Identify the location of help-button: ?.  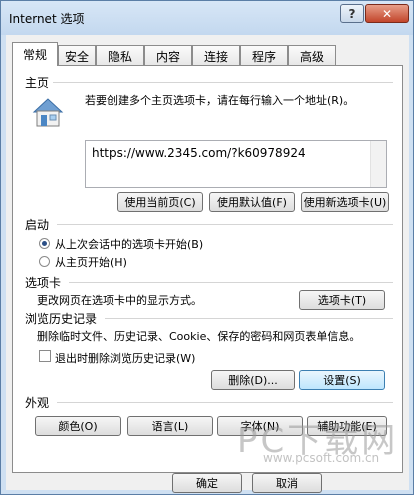
(352, 13).